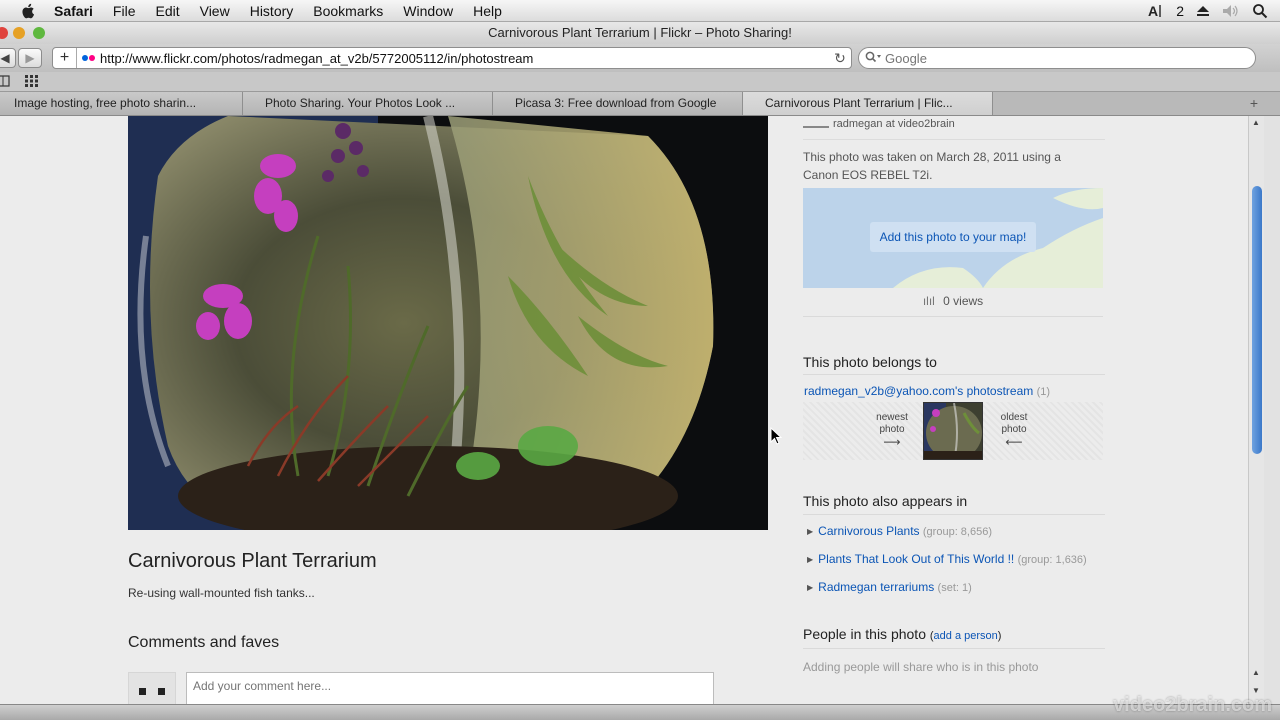  Describe the element at coordinates (1203, 11) in the screenshot. I see `eject-icon` at that location.